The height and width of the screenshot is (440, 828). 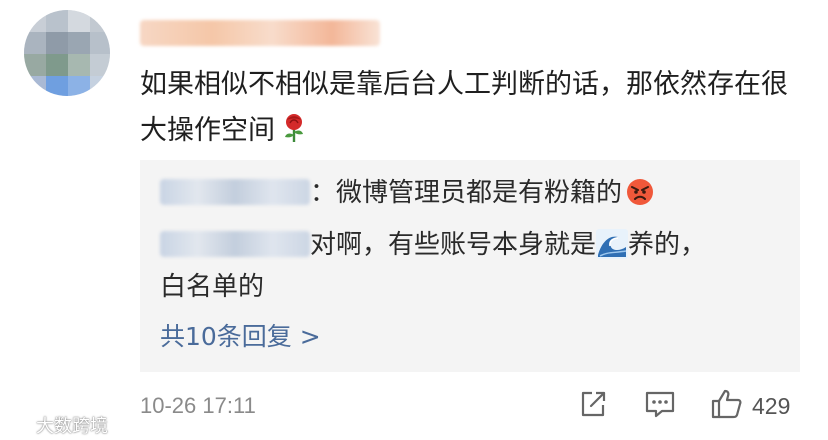 I want to click on share-button, so click(x=593, y=406).